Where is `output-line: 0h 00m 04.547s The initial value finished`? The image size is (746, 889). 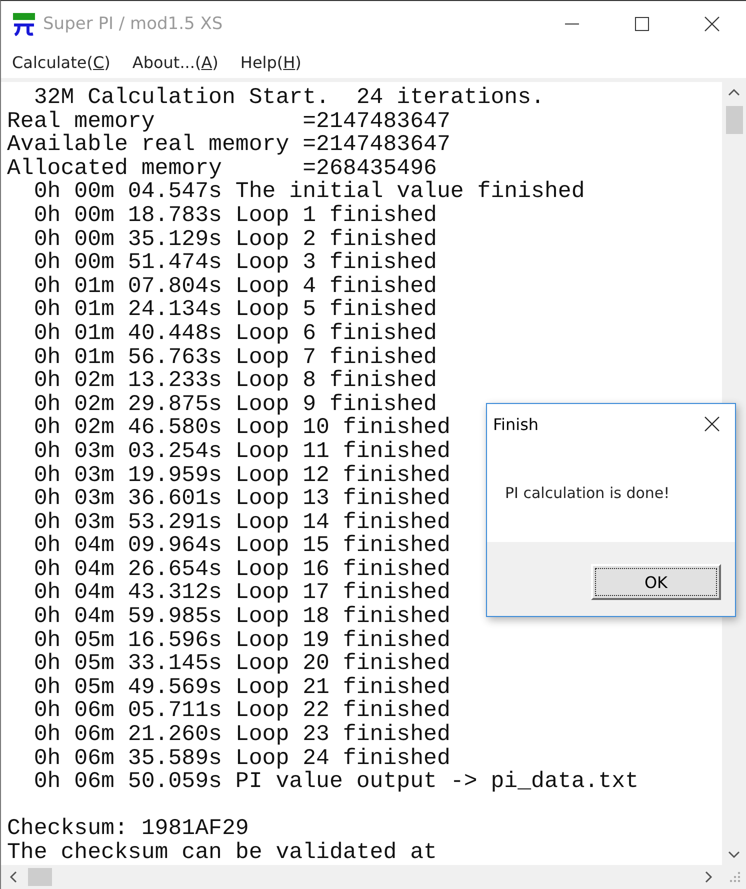
output-line: 0h 00m 04.547s The initial value finished is located at coordinates (308, 191).